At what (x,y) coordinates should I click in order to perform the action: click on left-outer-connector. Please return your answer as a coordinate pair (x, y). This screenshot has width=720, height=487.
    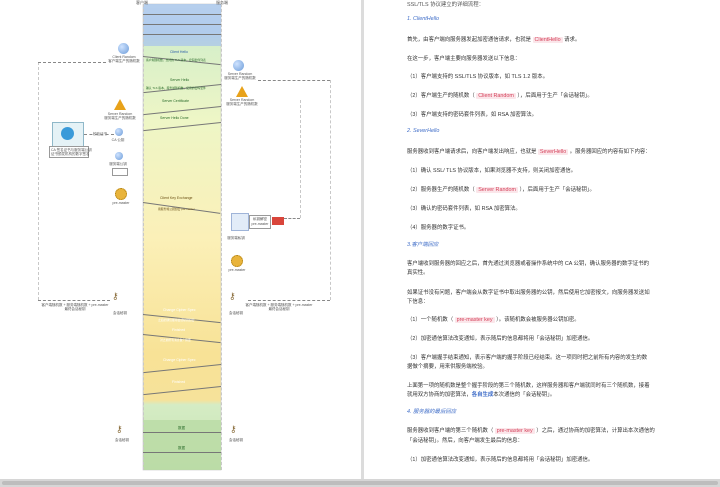
    Looking at the image, I should click on (38, 181).